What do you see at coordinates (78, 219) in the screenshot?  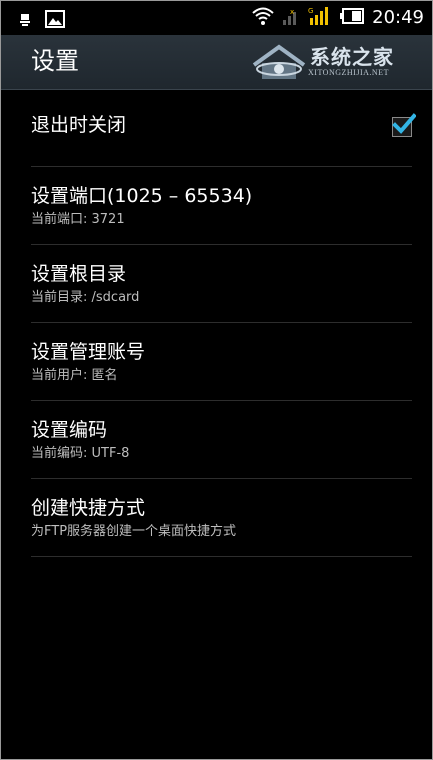 I see `setting-summary: 当前端口: 3721` at bounding box center [78, 219].